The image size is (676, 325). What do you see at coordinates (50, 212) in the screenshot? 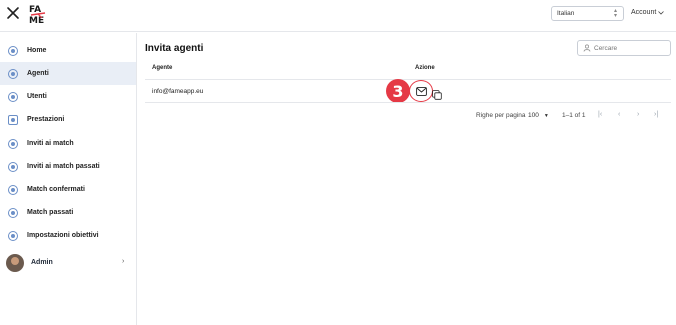
I see `sidebar-item-label: Match passati` at bounding box center [50, 212].